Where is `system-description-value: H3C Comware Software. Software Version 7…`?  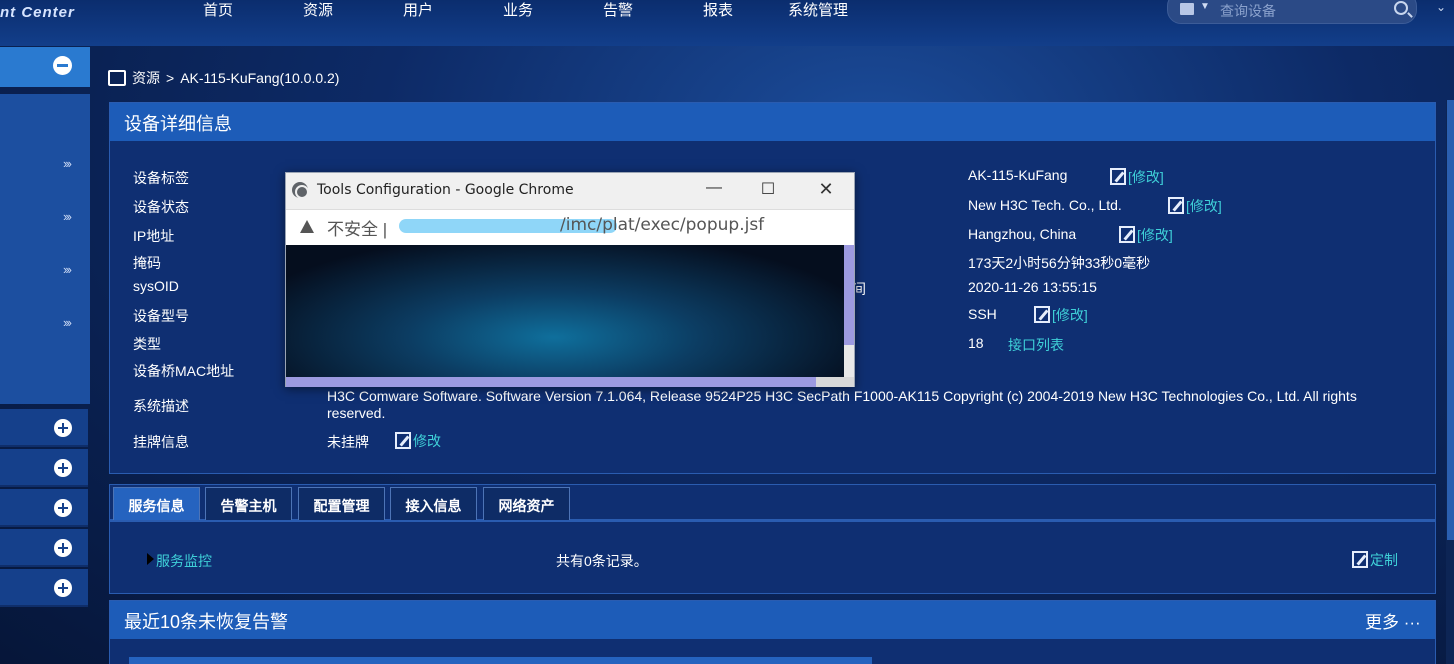 system-description-value: H3C Comware Software. Software Version 7… is located at coordinates (842, 404).